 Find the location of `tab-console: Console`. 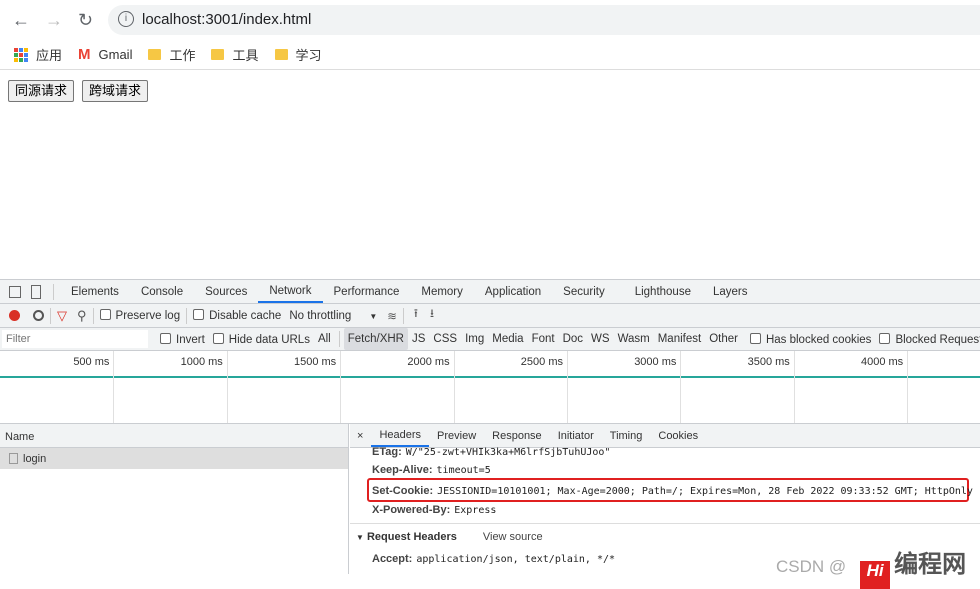

tab-console: Console is located at coordinates (162, 291).